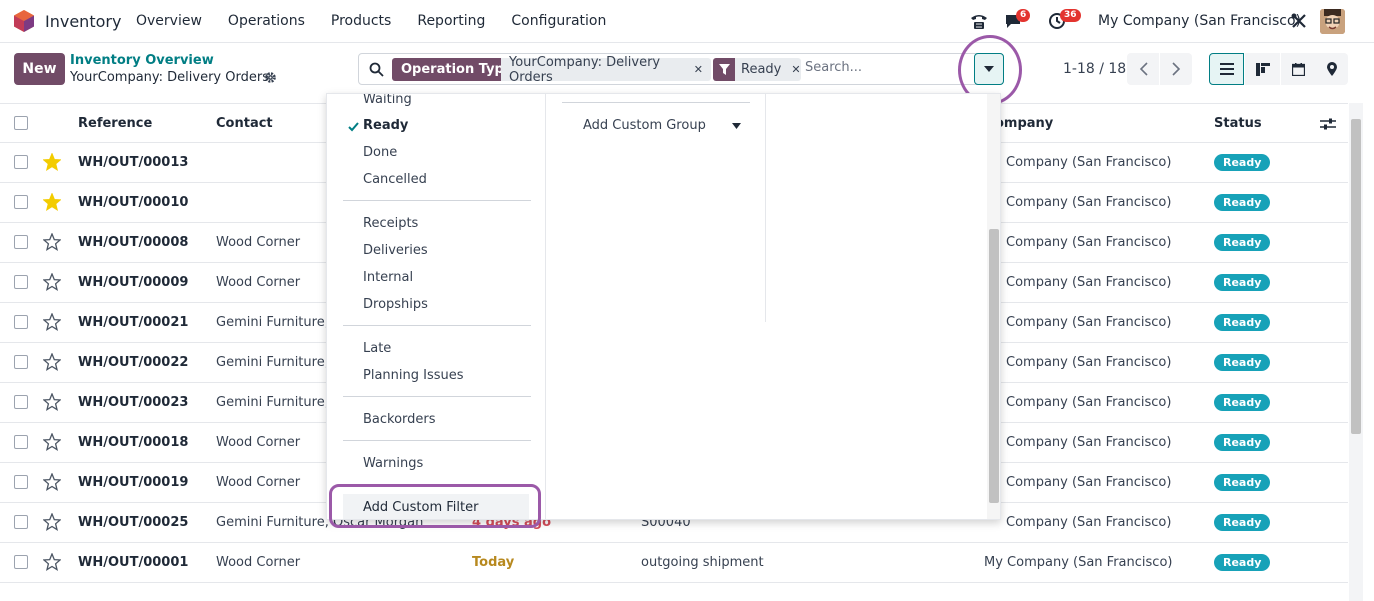  What do you see at coordinates (270, 77) in the screenshot?
I see `gear-icon` at bounding box center [270, 77].